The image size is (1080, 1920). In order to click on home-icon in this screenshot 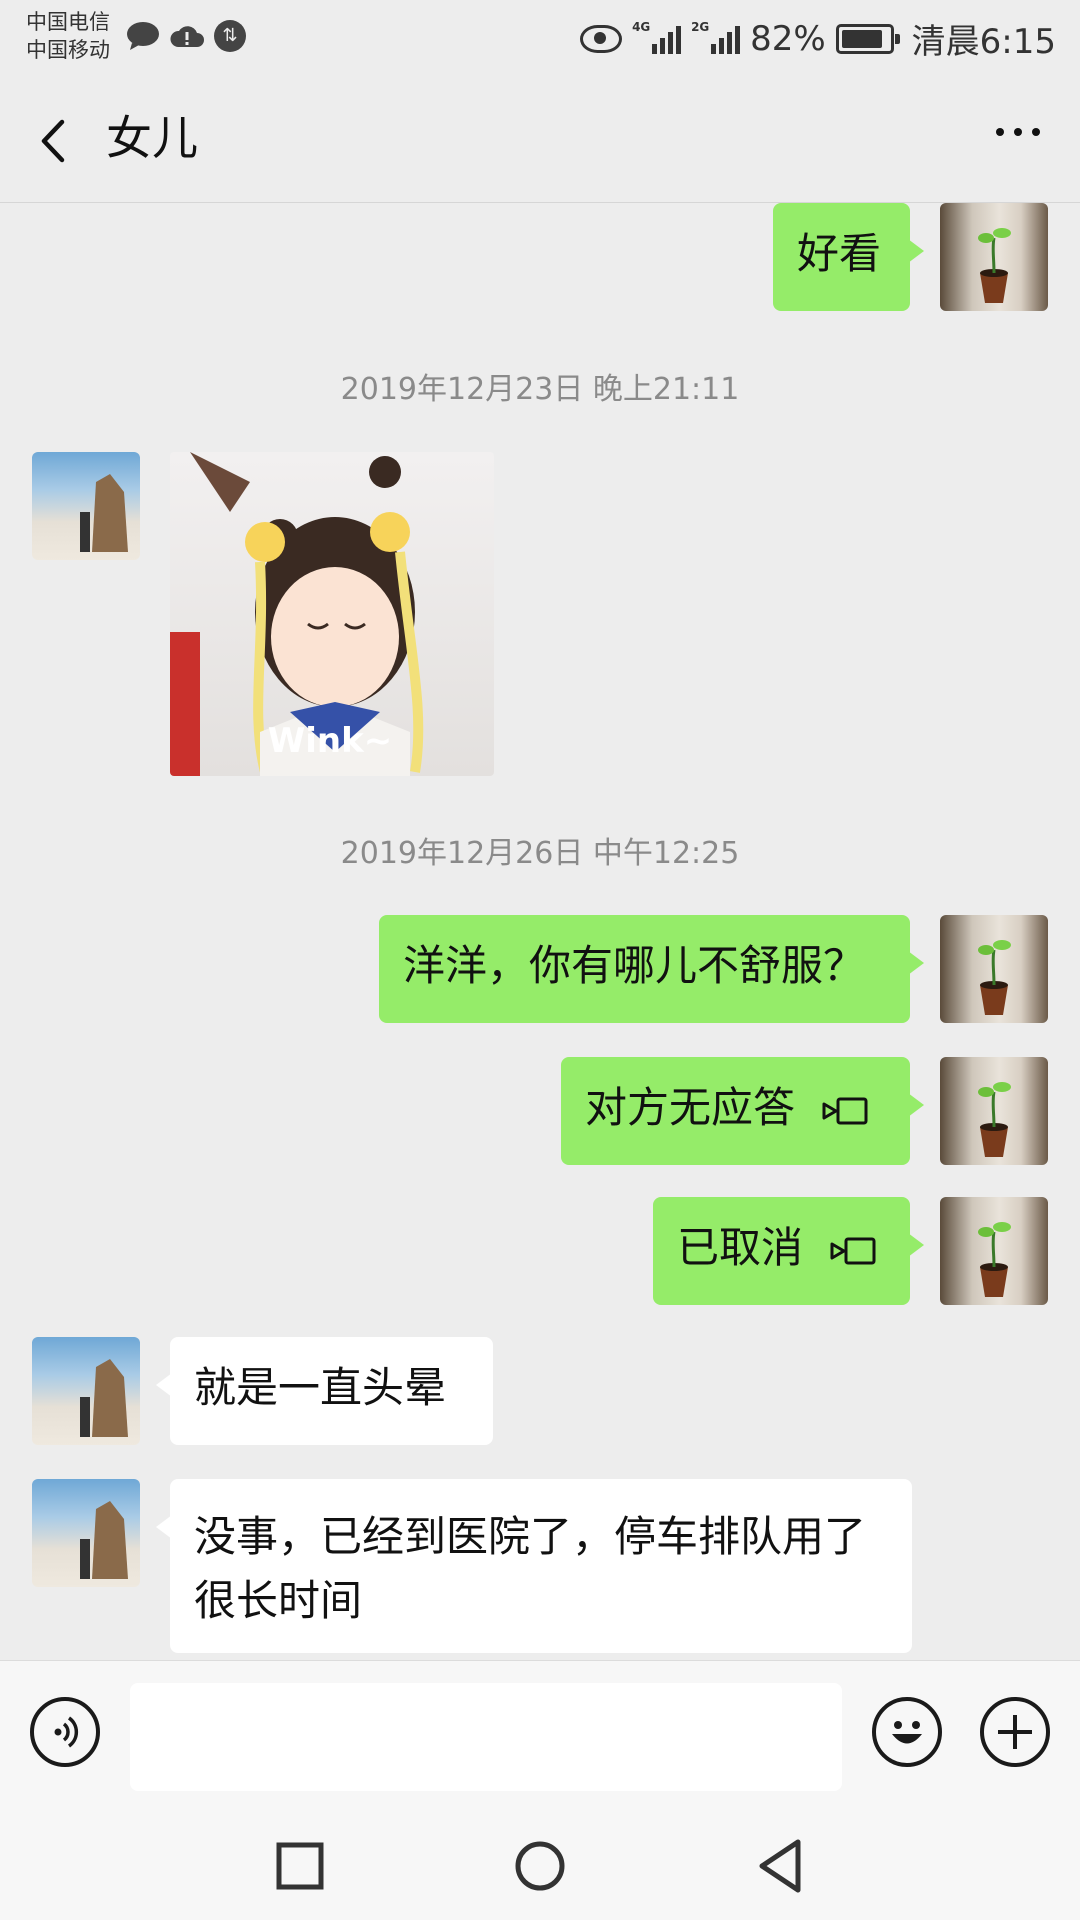, I will do `click(540, 1866)`.